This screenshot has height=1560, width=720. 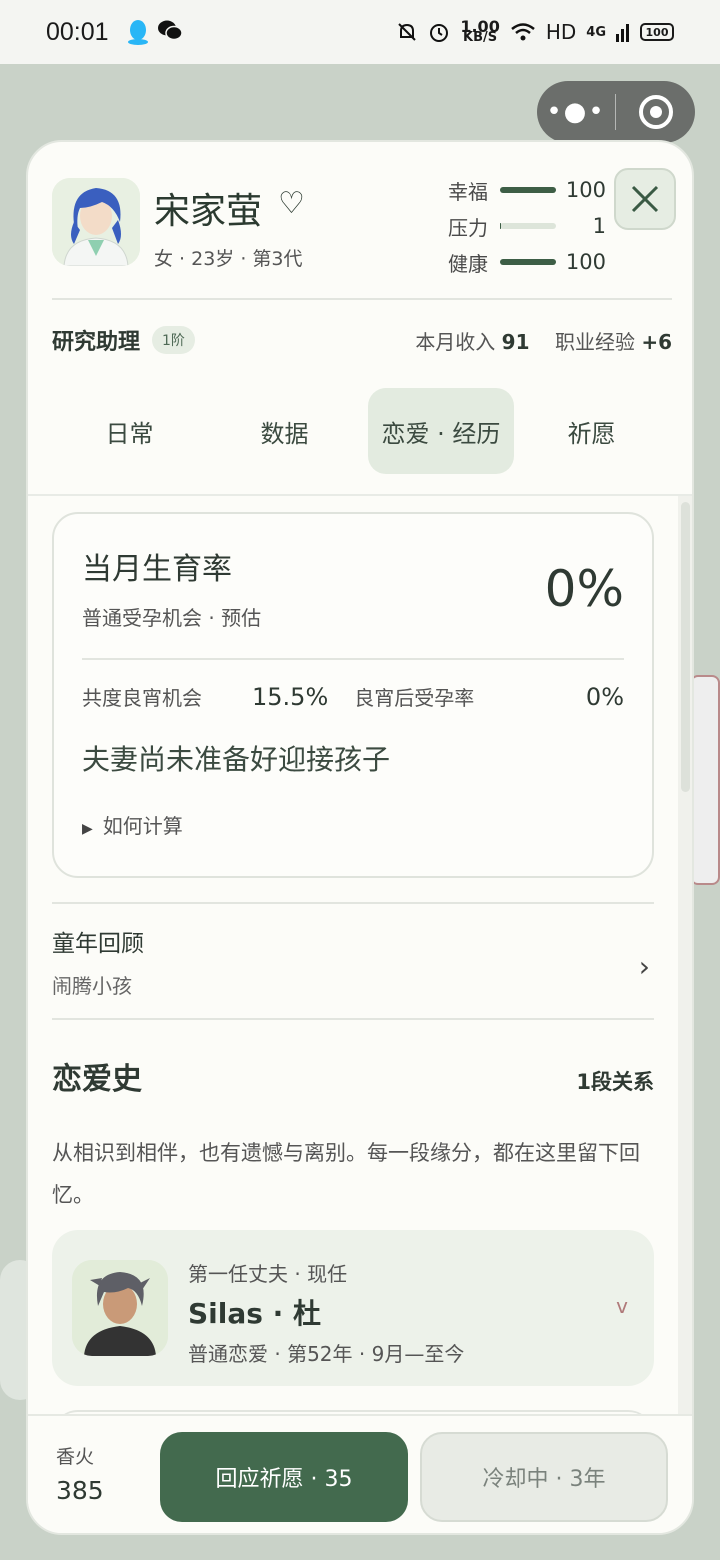 I want to click on battery-icon: 100, so click(x=657, y=32).